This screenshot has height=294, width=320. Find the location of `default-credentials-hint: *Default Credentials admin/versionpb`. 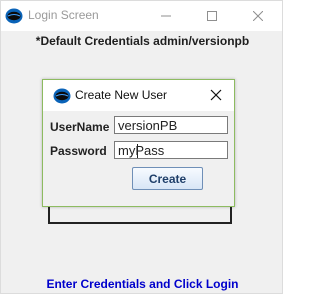

default-credentials-hint: *Default Credentials admin/versionpb is located at coordinates (142, 41).